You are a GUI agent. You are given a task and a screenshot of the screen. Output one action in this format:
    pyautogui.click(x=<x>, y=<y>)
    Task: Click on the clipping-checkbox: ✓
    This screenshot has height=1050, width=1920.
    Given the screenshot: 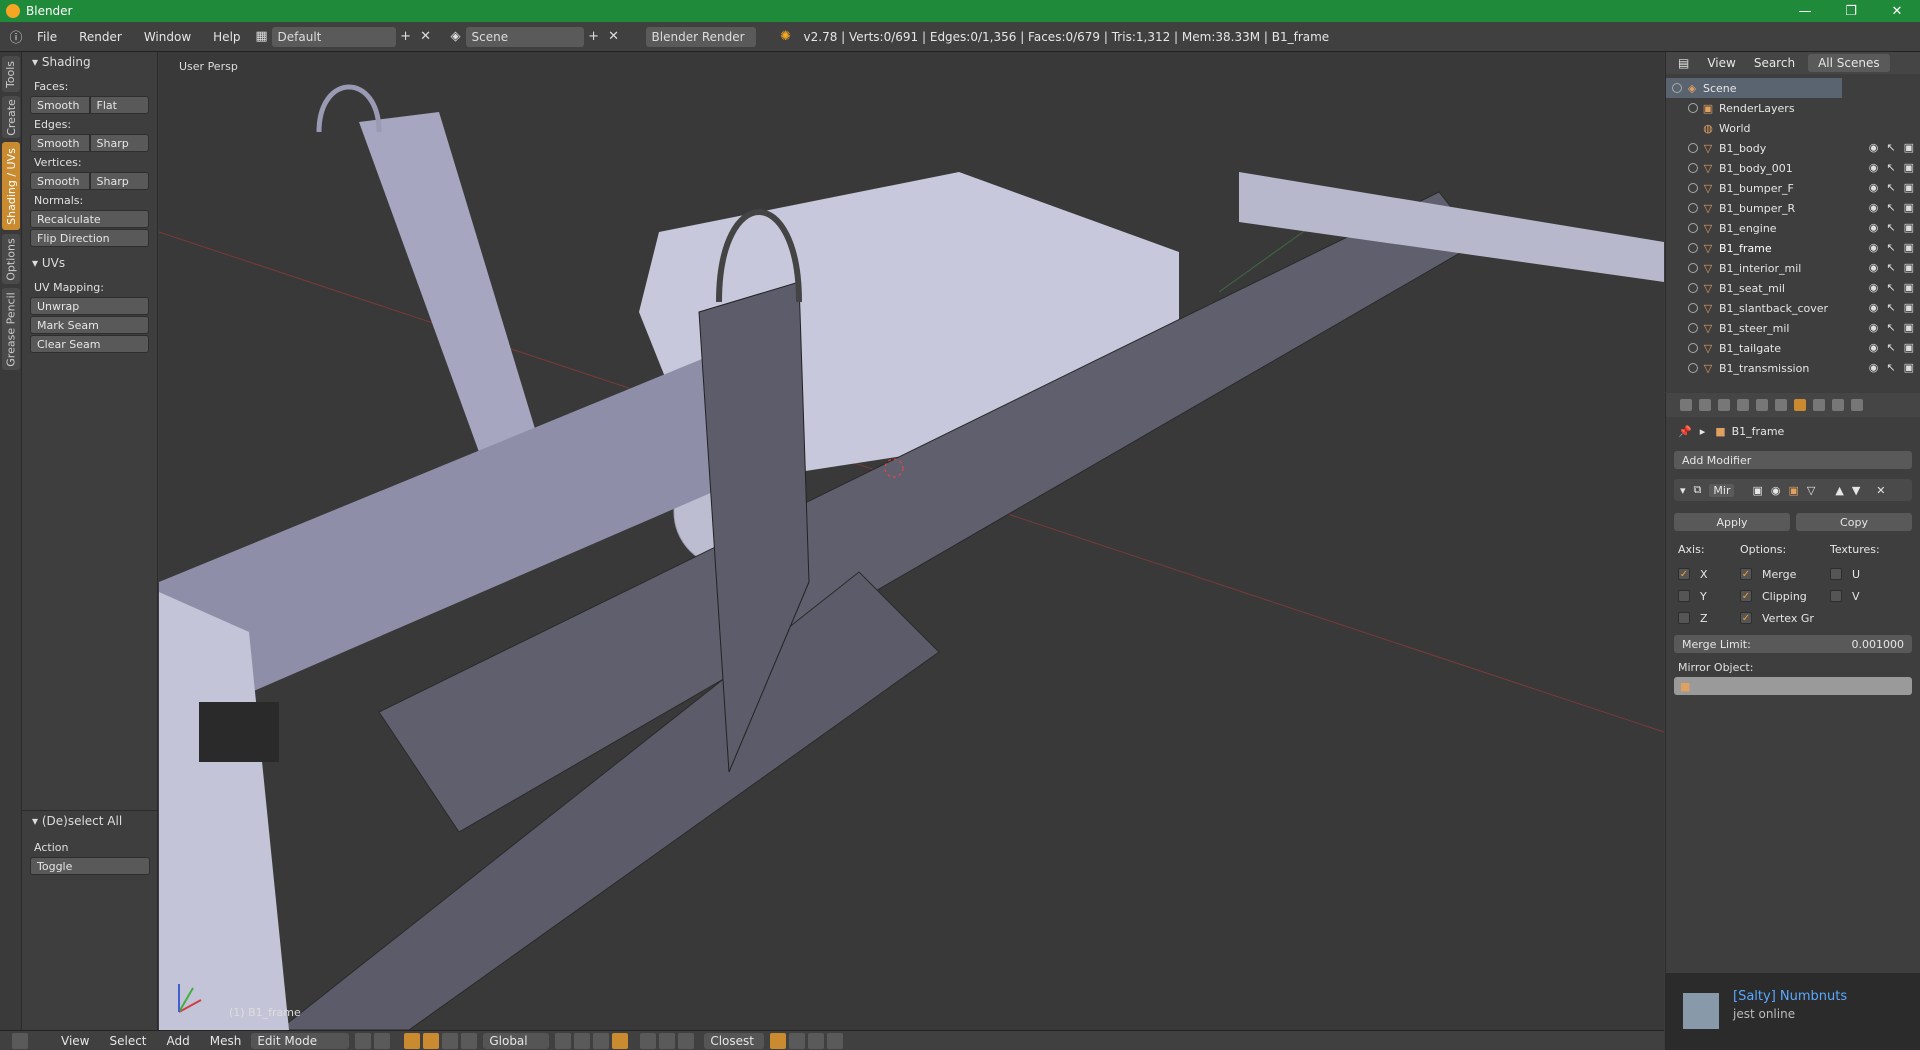 What is the action you would take?
    pyautogui.click(x=1746, y=596)
    